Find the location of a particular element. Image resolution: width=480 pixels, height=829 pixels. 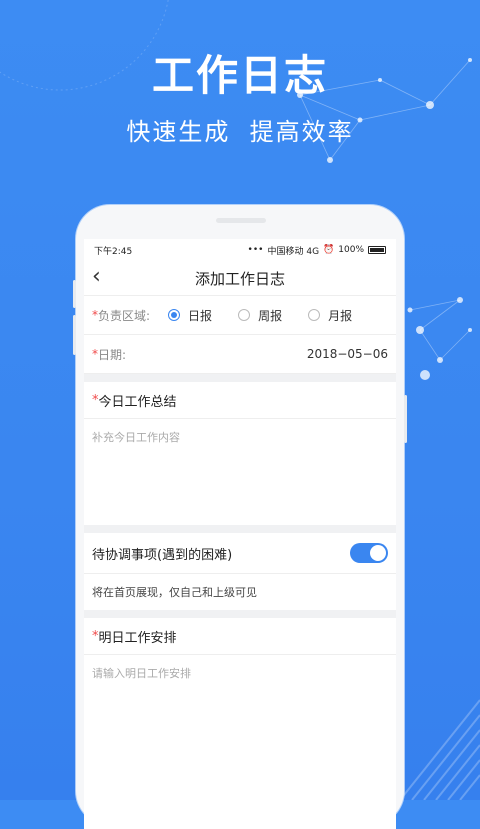

date-value: 2018−05−06 is located at coordinates (347, 354).